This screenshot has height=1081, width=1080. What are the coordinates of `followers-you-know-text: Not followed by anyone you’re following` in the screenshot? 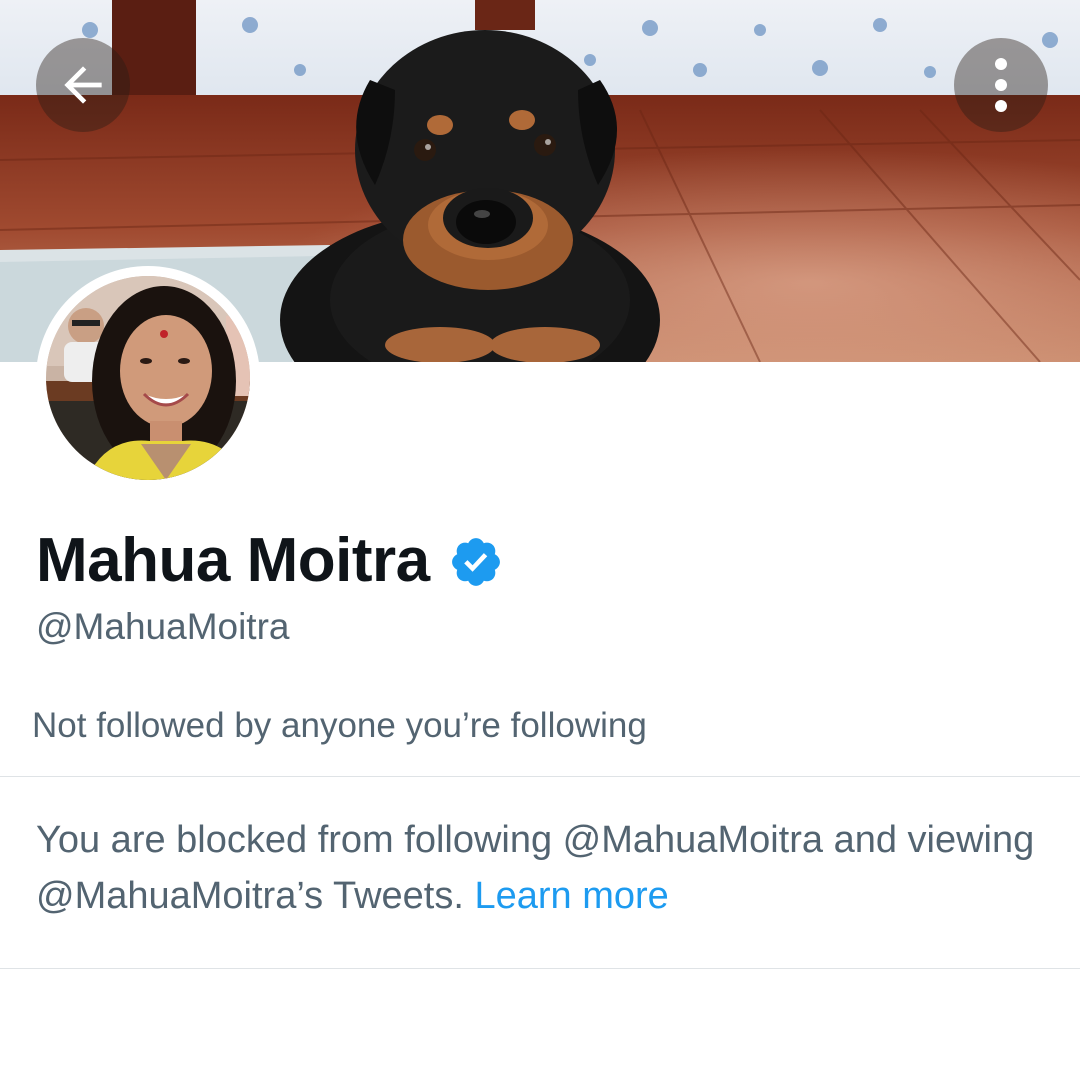 It's located at (339, 726).